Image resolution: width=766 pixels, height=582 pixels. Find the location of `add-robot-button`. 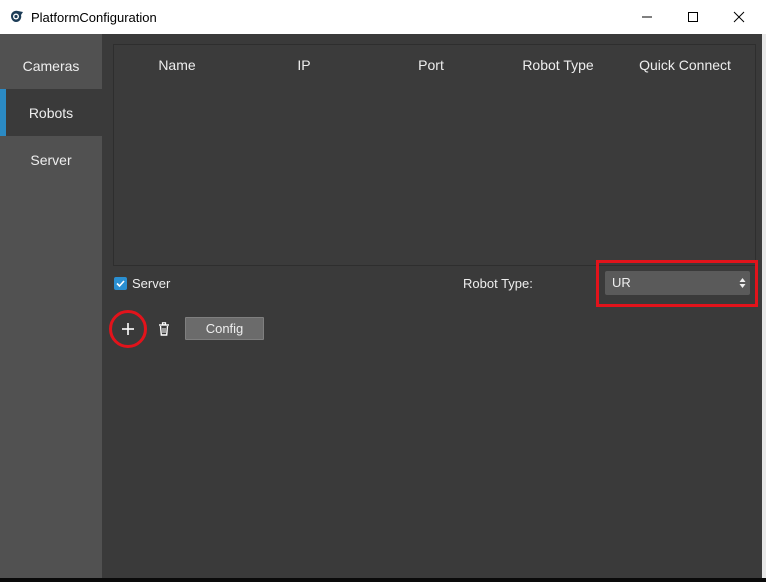

add-robot-button is located at coordinates (128, 329).